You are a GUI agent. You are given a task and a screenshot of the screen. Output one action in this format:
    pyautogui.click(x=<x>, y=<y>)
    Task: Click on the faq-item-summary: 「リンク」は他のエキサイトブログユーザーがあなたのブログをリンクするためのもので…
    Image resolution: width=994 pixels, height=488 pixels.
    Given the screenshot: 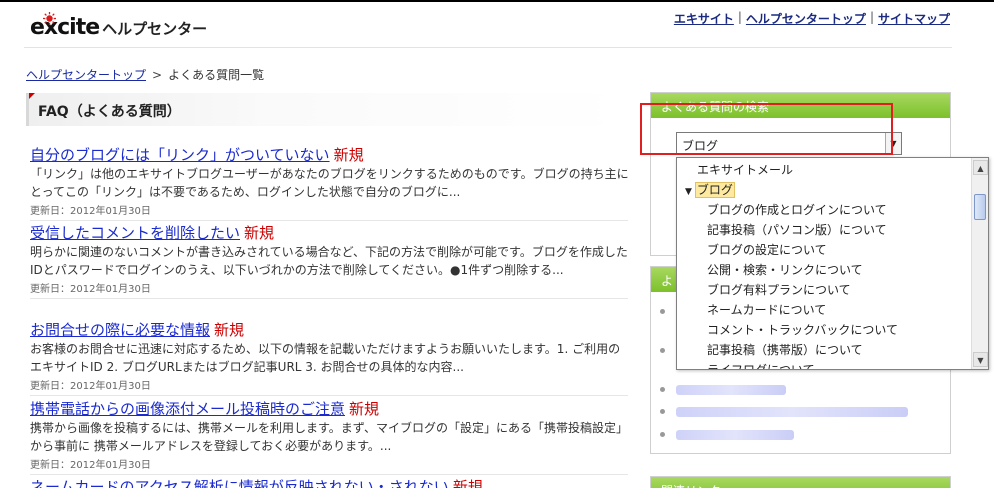 What is the action you would take?
    pyautogui.click(x=329, y=183)
    